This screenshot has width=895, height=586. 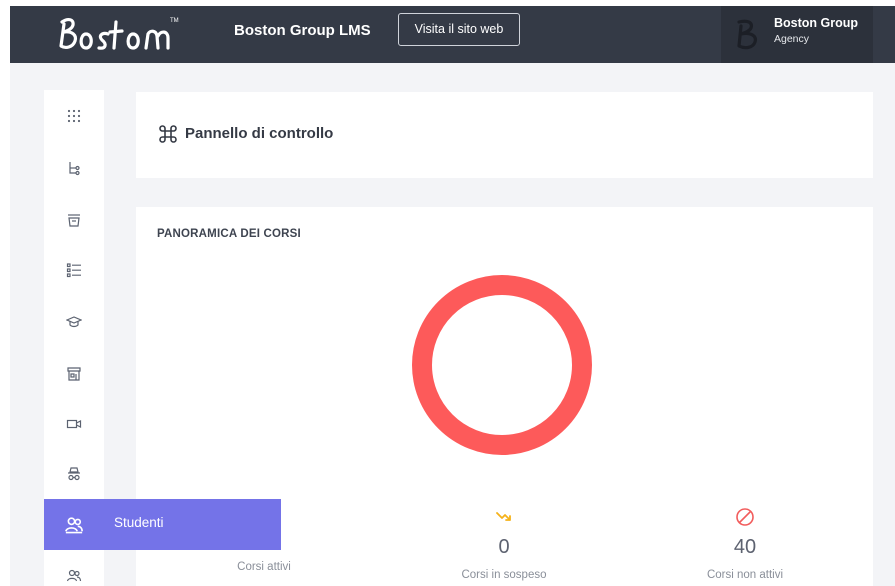 I want to click on donut-ring, so click(x=502, y=365).